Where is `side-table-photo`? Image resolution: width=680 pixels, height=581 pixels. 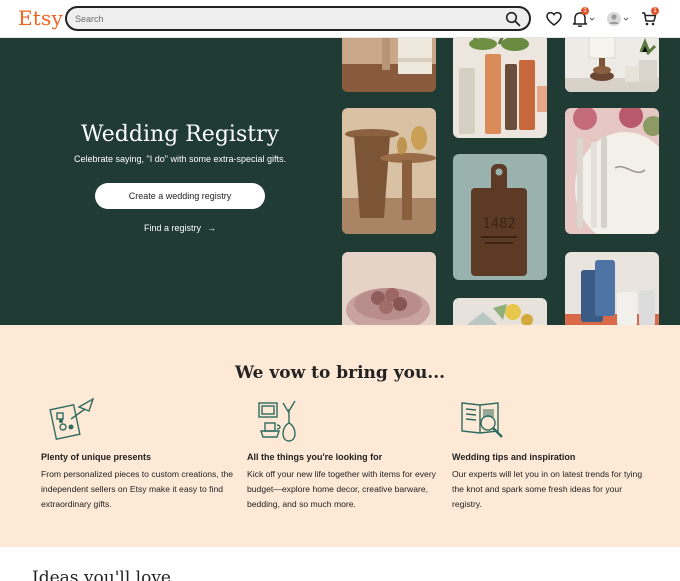
side-table-photo is located at coordinates (389, 171).